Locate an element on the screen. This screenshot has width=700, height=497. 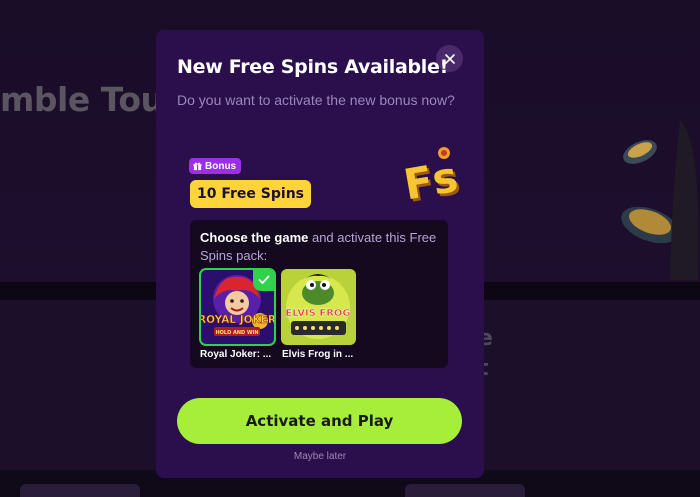
gift-icon is located at coordinates (197, 166).